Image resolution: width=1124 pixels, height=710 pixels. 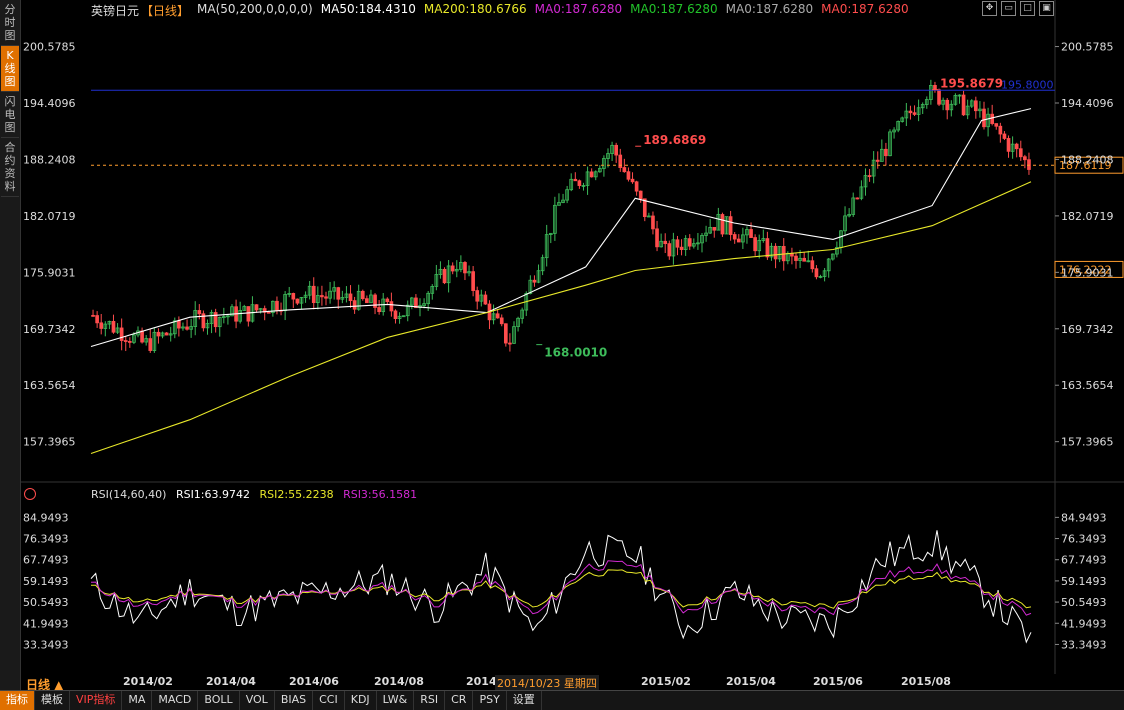 I want to click on toolbar-tab-5: BOLL, so click(x=219, y=700).